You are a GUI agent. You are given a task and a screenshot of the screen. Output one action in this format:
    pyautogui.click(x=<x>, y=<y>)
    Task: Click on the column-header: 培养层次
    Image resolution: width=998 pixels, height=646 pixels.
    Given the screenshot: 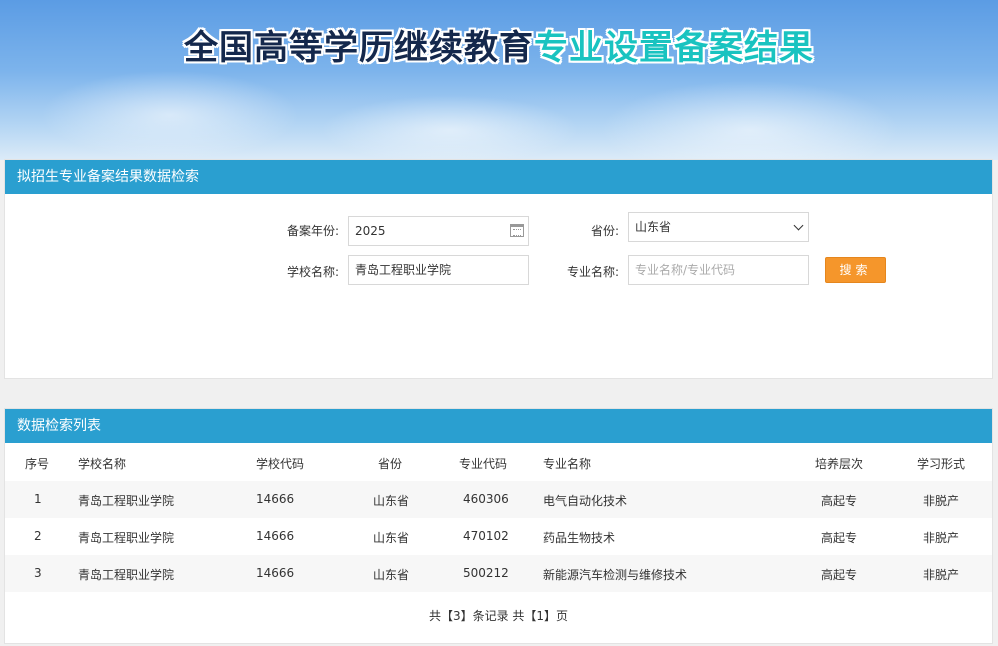 What is the action you would take?
    pyautogui.click(x=839, y=464)
    